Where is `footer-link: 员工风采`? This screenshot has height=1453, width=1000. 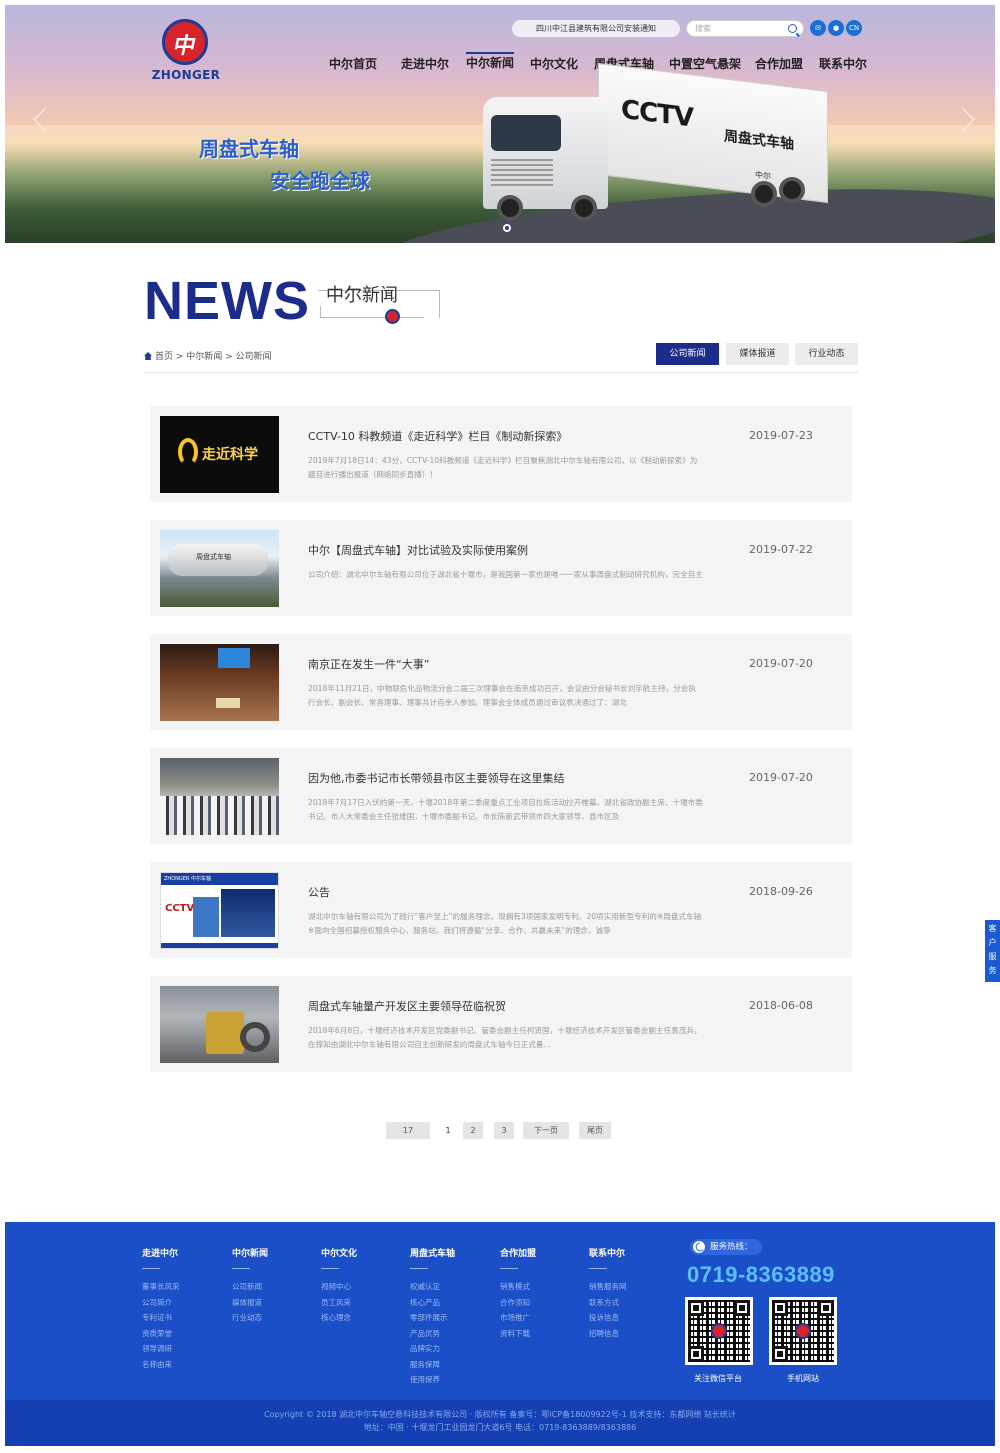 footer-link: 员工风采 is located at coordinates (361, 1303).